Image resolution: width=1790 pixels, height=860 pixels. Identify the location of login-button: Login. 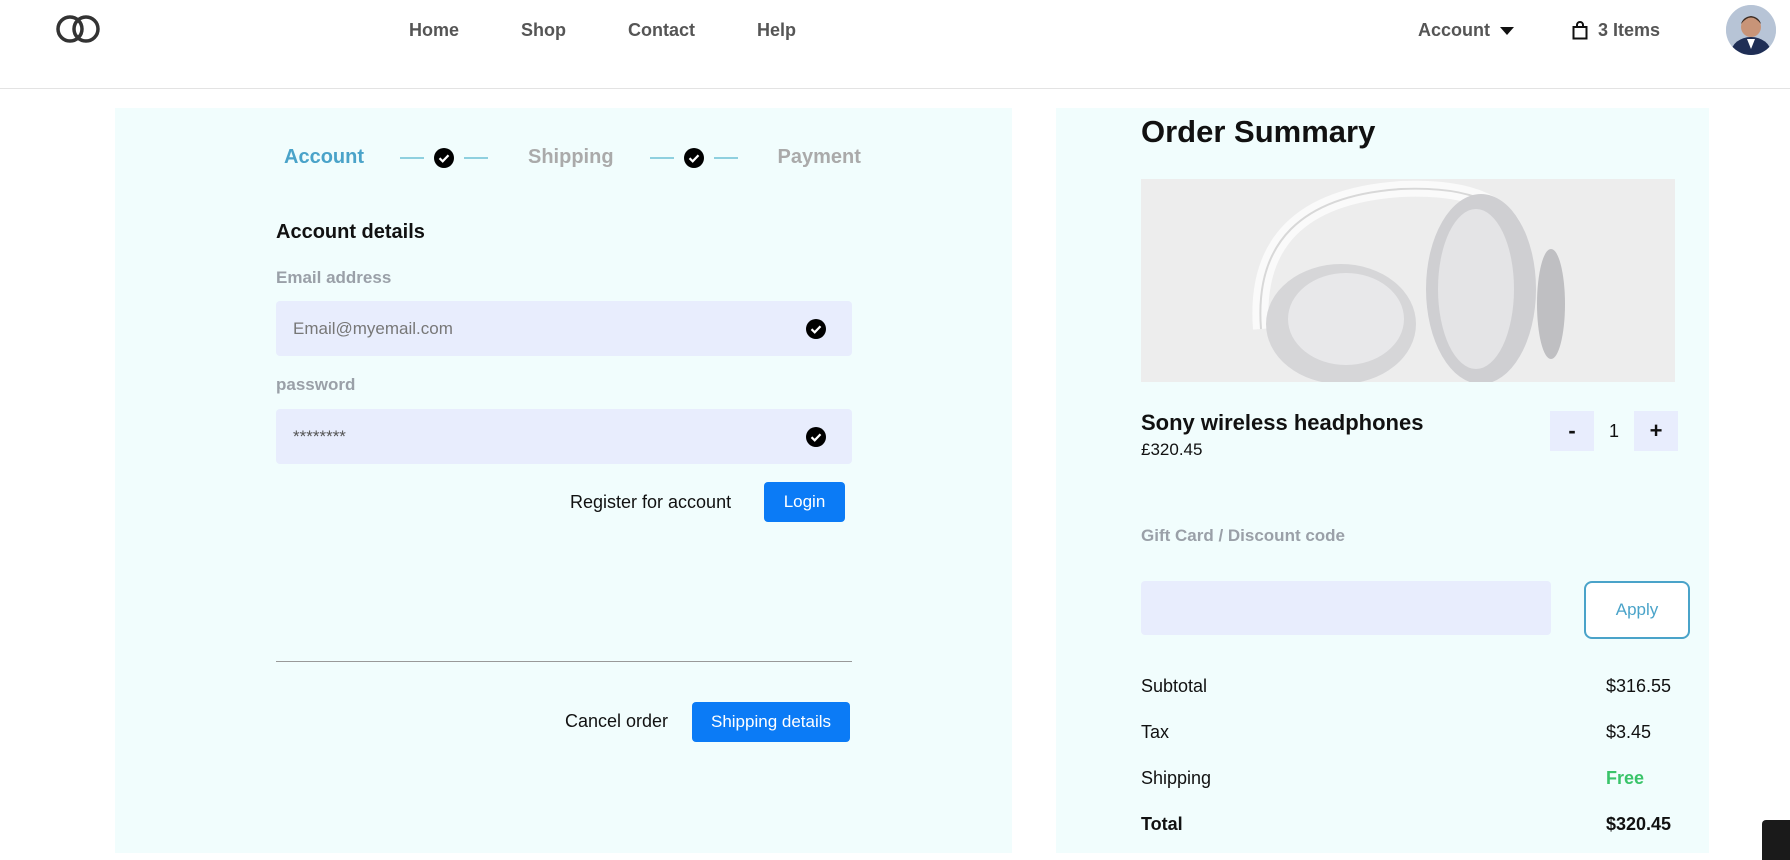
(804, 502).